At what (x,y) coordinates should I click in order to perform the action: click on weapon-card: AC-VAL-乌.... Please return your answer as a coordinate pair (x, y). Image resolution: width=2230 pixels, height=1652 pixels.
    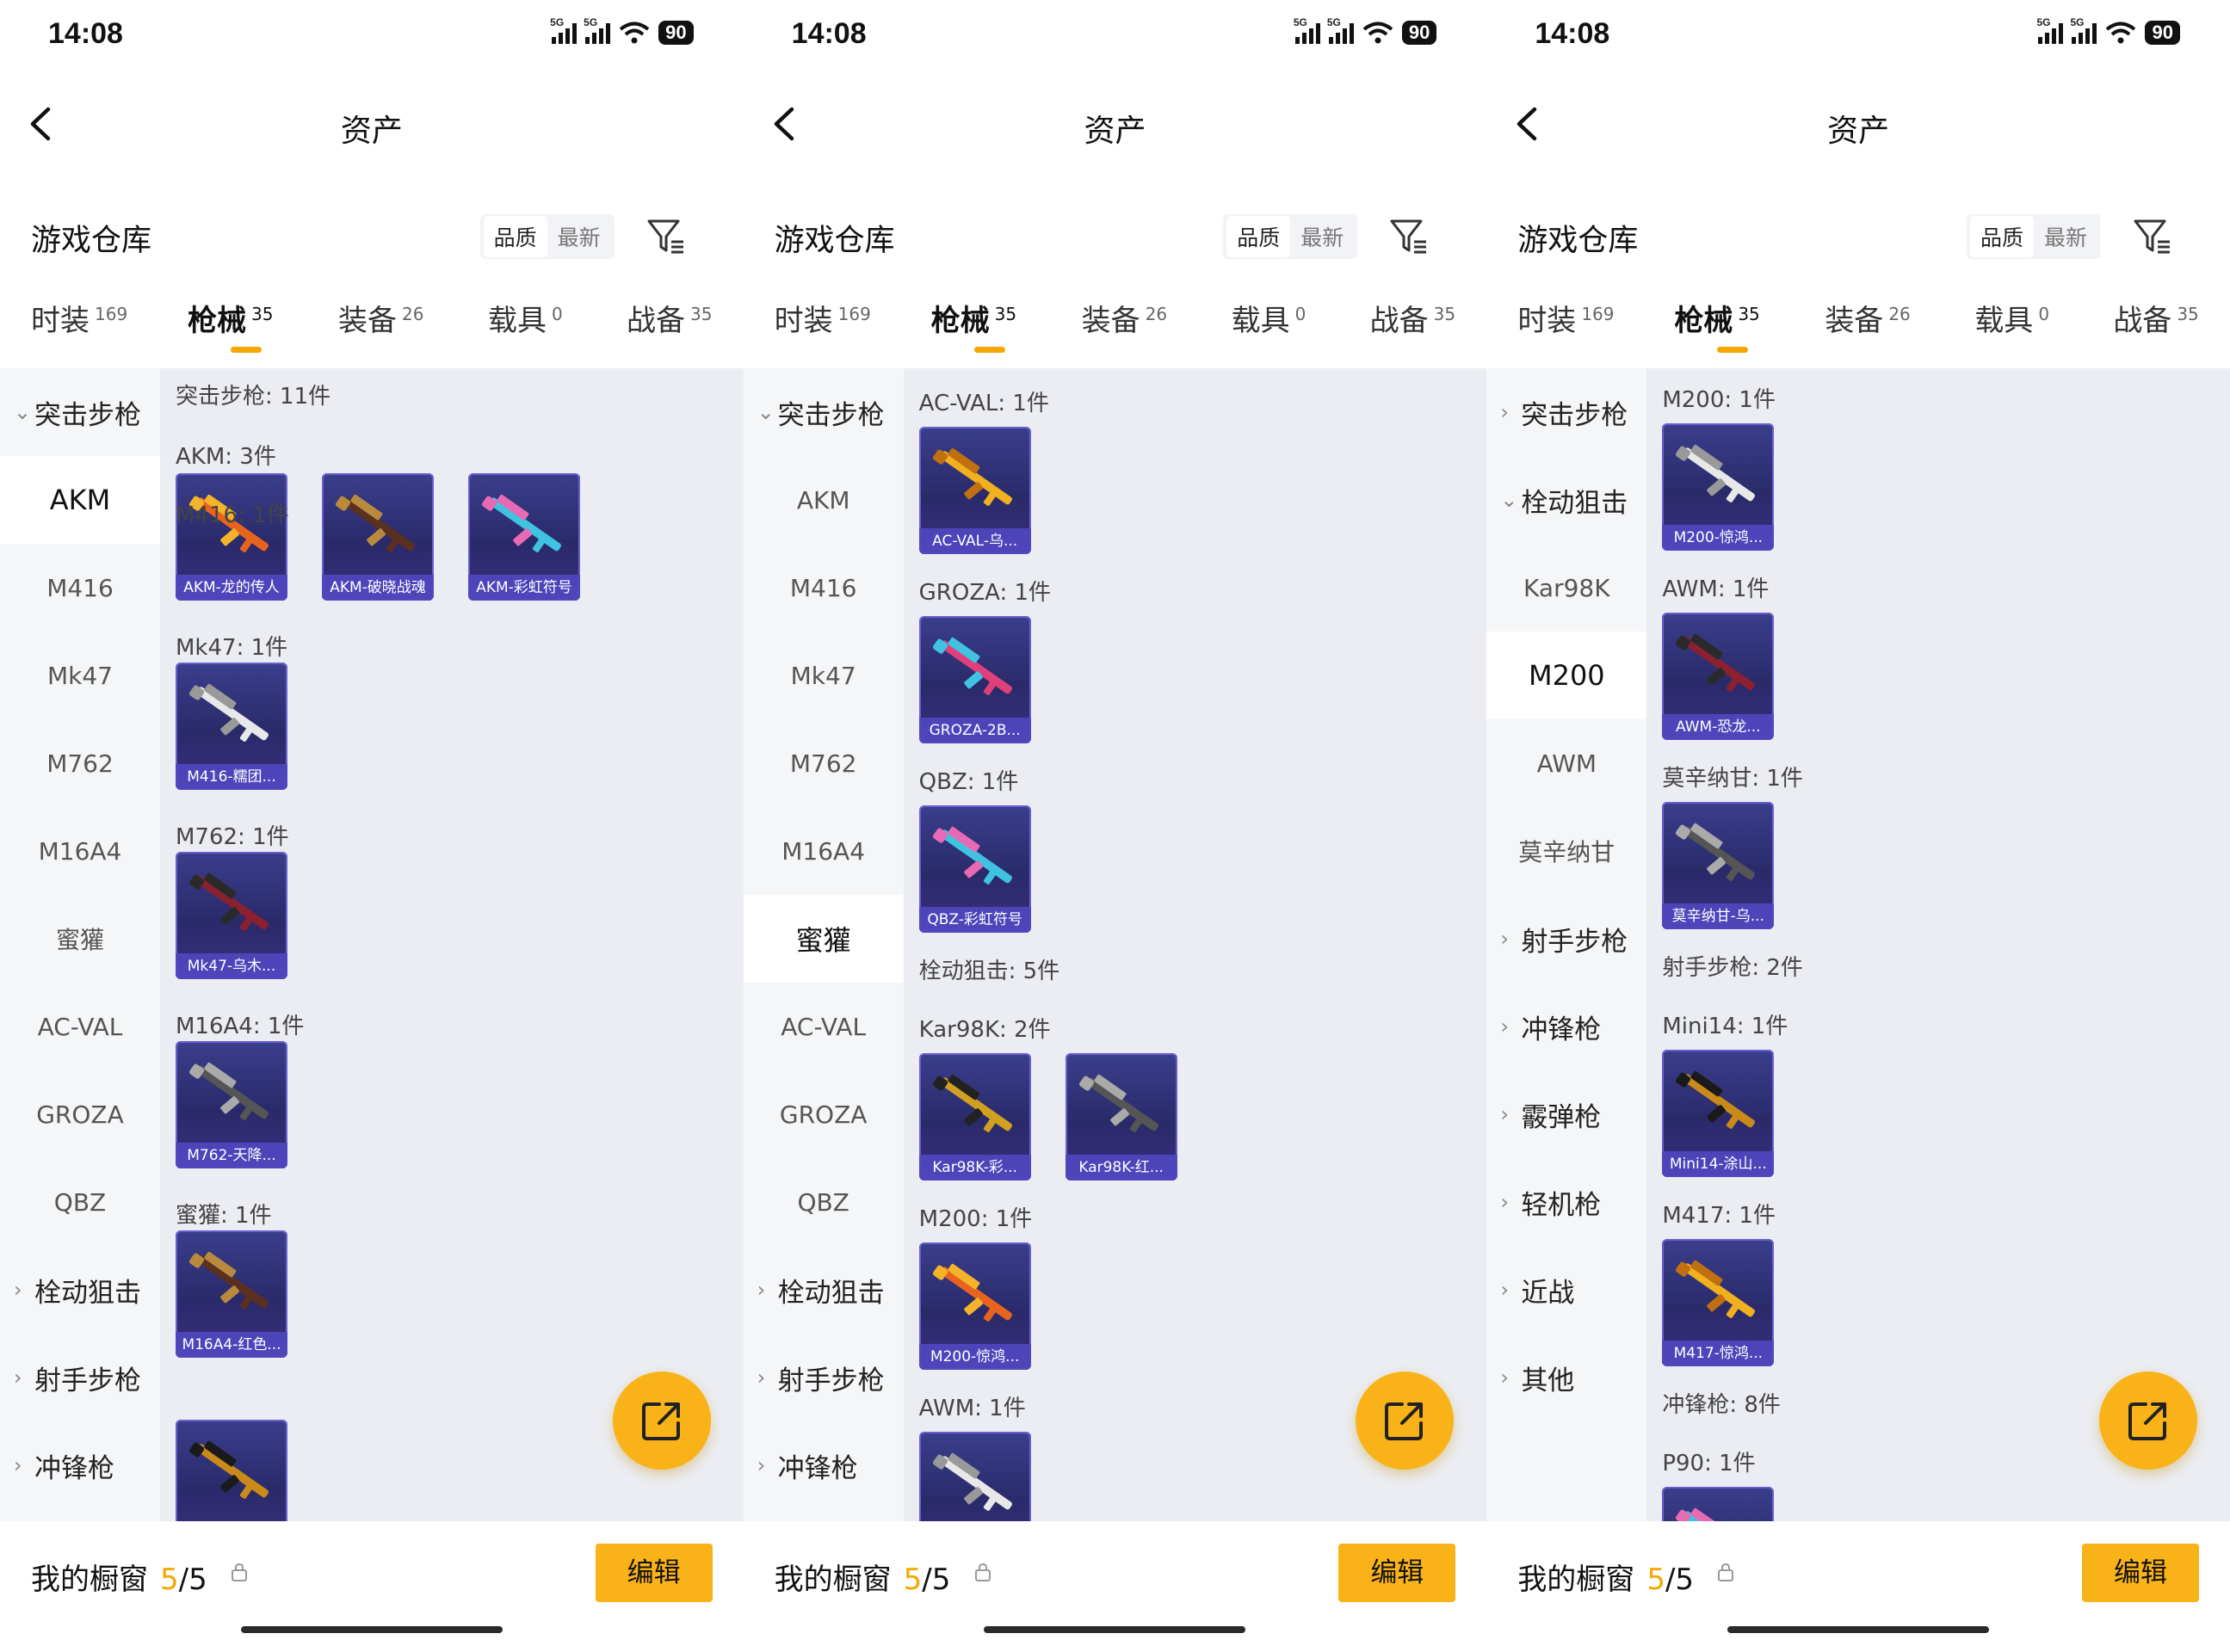
    Looking at the image, I should click on (974, 490).